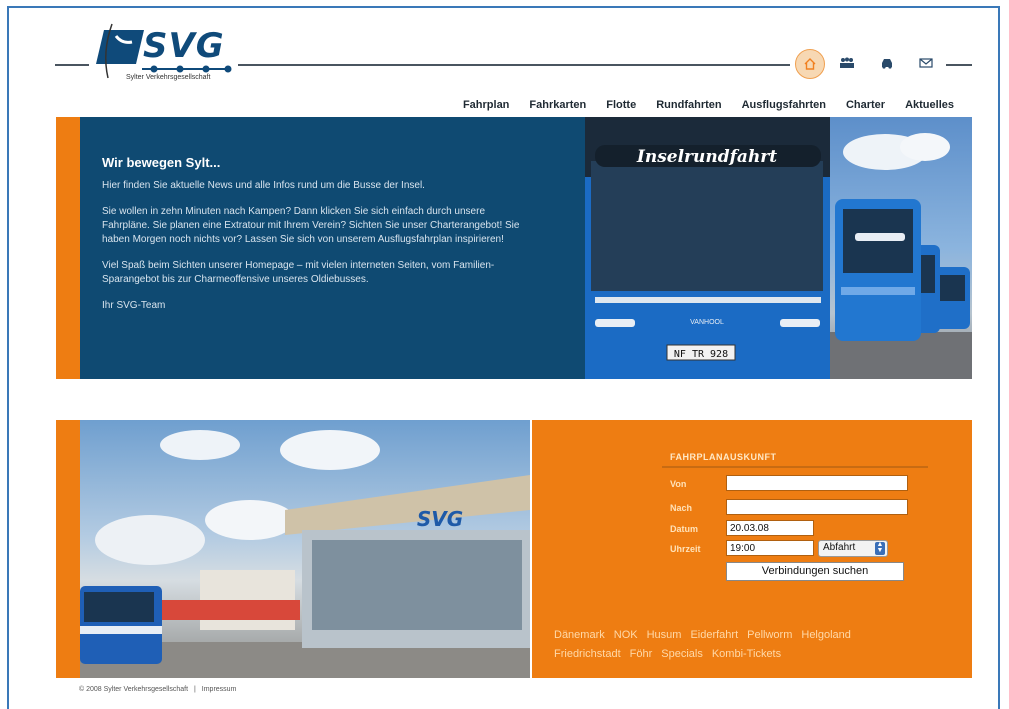 Image resolution: width=1009 pixels, height=709 pixels. I want to click on link-husum: Husum, so click(664, 635).